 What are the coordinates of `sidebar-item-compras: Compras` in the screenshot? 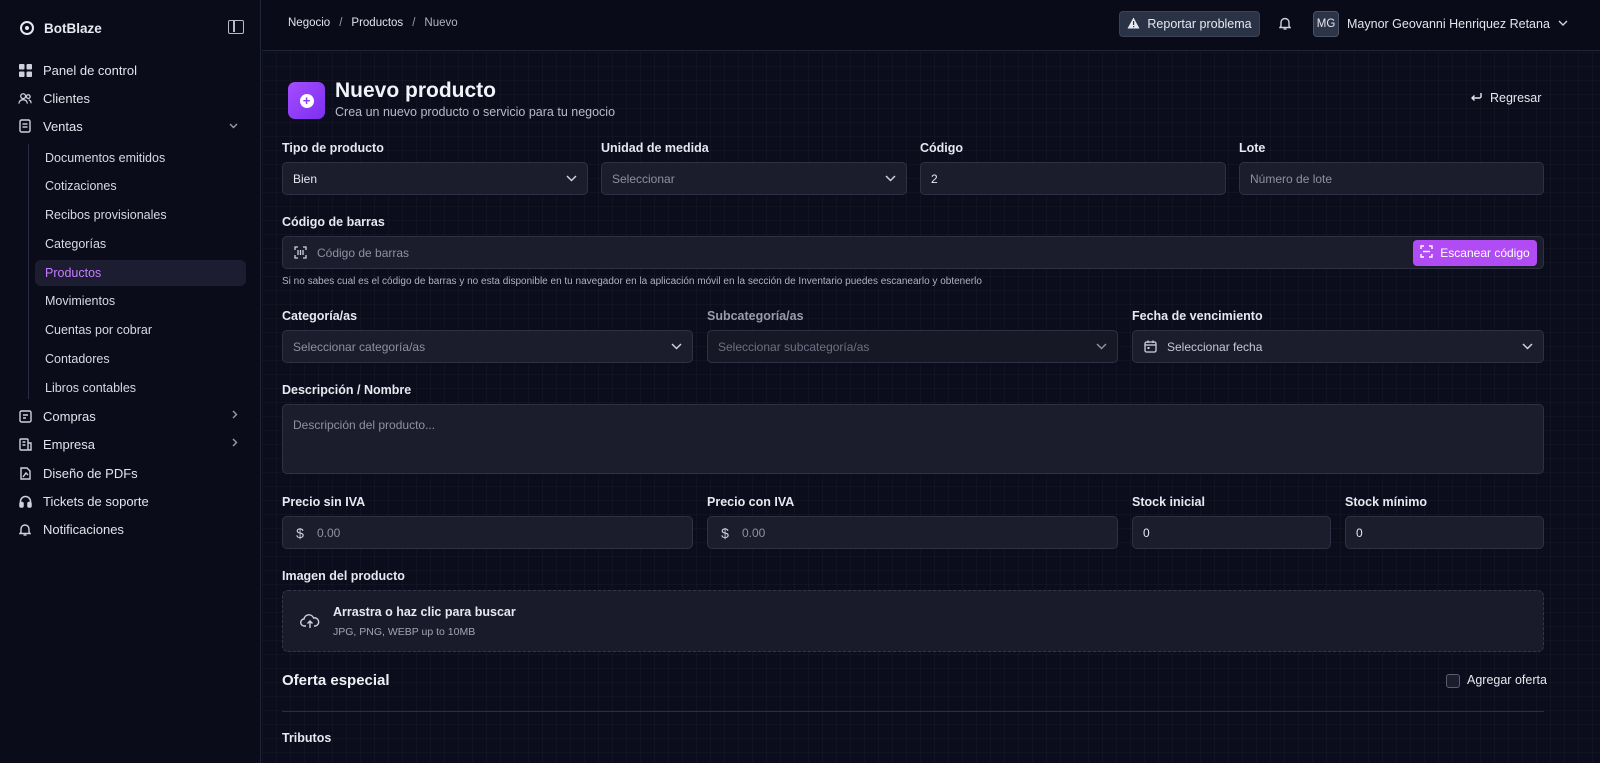 It's located at (132, 416).